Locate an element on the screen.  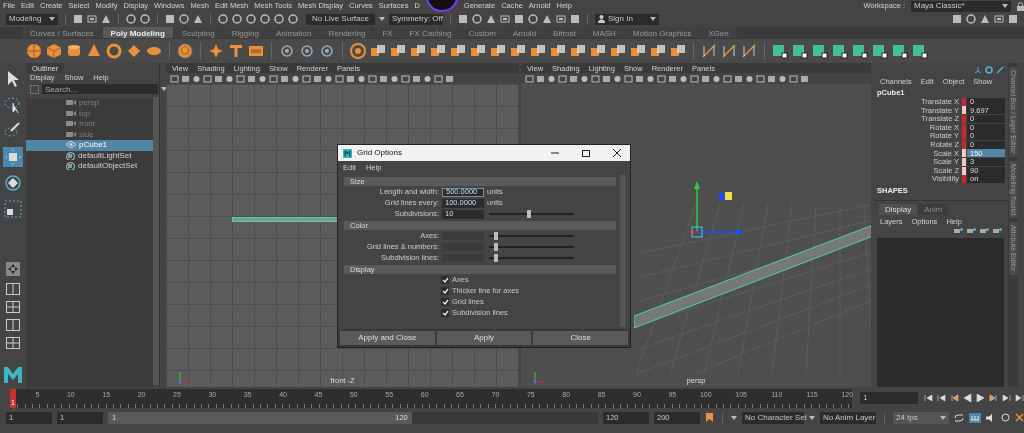
shelf-tab: Motion Graphics is located at coordinates (662, 32).